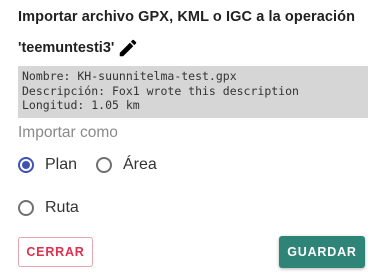 The width and height of the screenshot is (388, 276). I want to click on radio-area-label: Área, so click(140, 165).